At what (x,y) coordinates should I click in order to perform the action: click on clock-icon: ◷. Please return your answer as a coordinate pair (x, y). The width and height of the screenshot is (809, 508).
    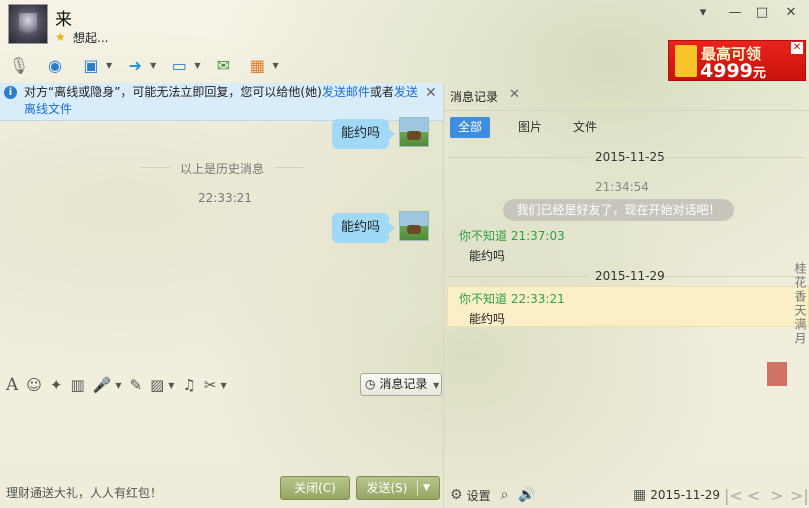
    Looking at the image, I should click on (370, 384).